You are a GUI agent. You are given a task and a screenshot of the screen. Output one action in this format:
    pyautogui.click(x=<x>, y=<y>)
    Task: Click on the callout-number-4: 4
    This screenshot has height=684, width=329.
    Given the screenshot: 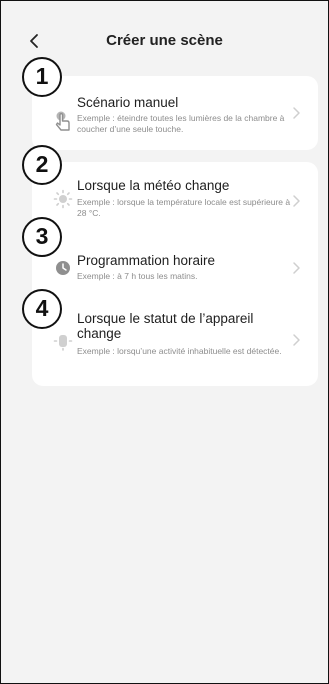 What is the action you would take?
    pyautogui.click(x=42, y=309)
    